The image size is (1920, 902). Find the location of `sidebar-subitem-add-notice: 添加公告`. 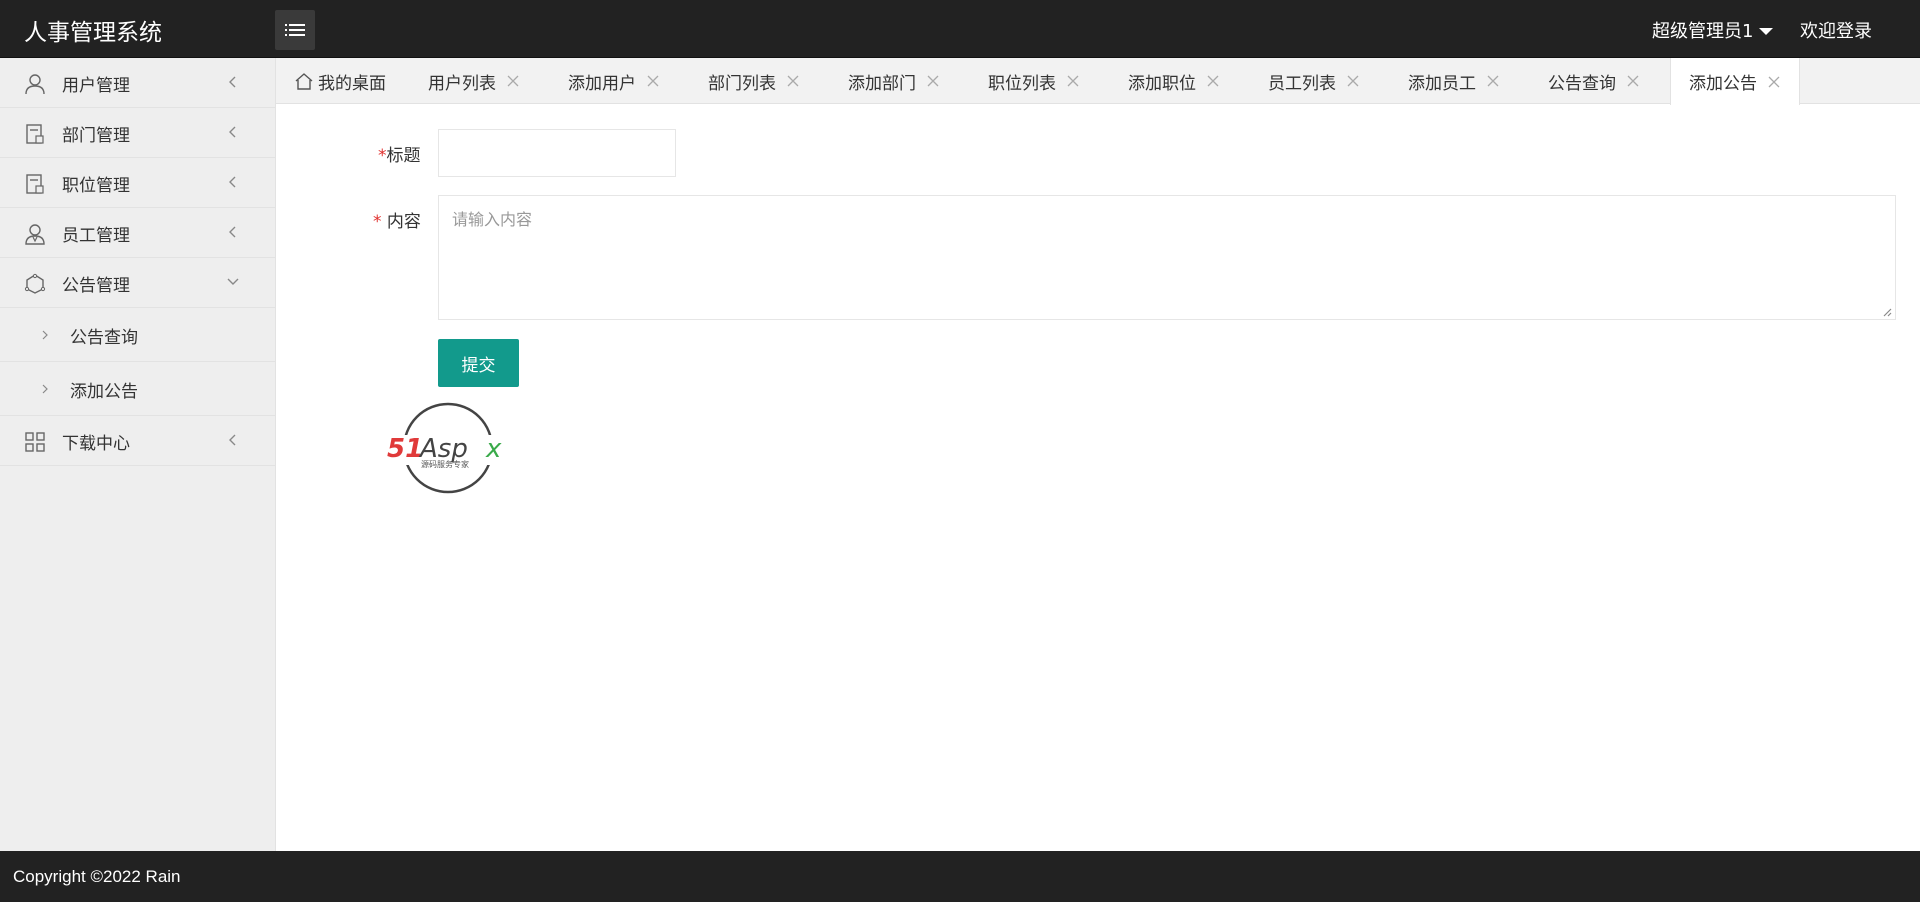

sidebar-subitem-add-notice: 添加公告 is located at coordinates (137, 389).